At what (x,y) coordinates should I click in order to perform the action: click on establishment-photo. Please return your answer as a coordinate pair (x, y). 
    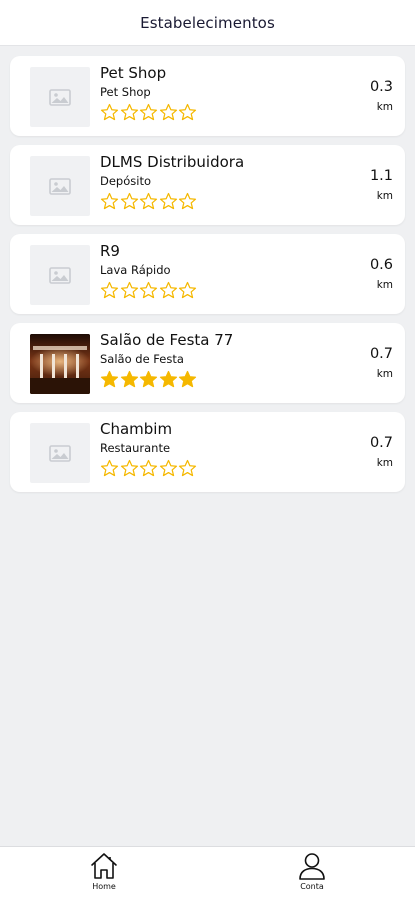
    Looking at the image, I should click on (60, 364).